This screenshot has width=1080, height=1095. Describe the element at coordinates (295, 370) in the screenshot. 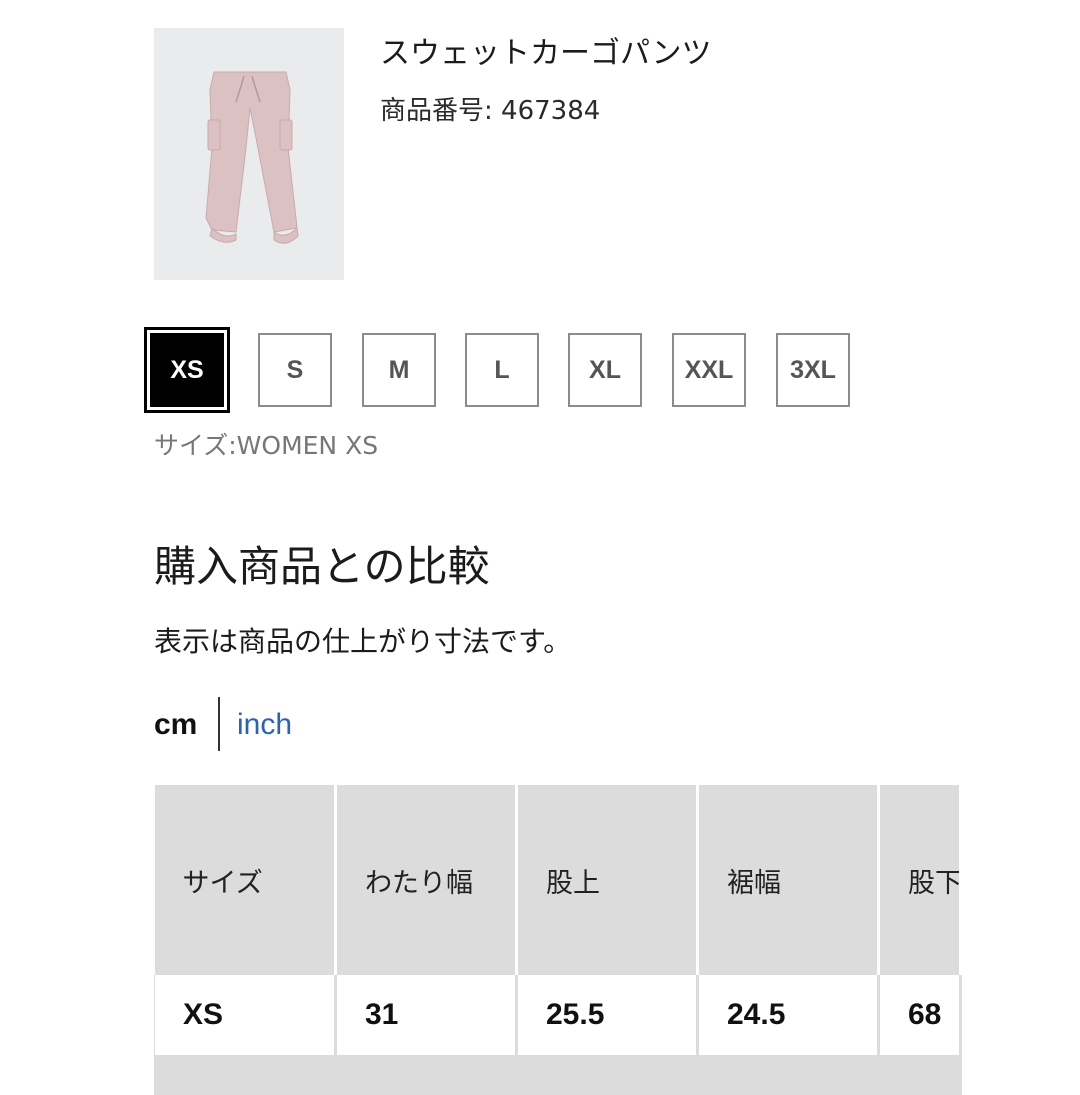

I see `size-option-s: S` at that location.